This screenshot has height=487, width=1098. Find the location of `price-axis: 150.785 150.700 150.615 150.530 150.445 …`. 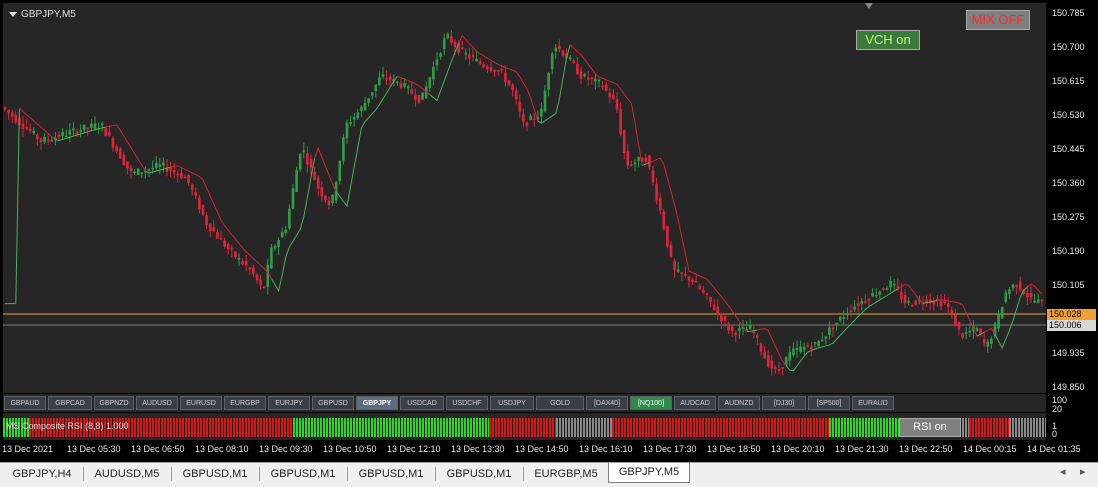

price-axis: 150.785 150.700 150.615 150.530 150.445 … is located at coordinates (1072, 198).